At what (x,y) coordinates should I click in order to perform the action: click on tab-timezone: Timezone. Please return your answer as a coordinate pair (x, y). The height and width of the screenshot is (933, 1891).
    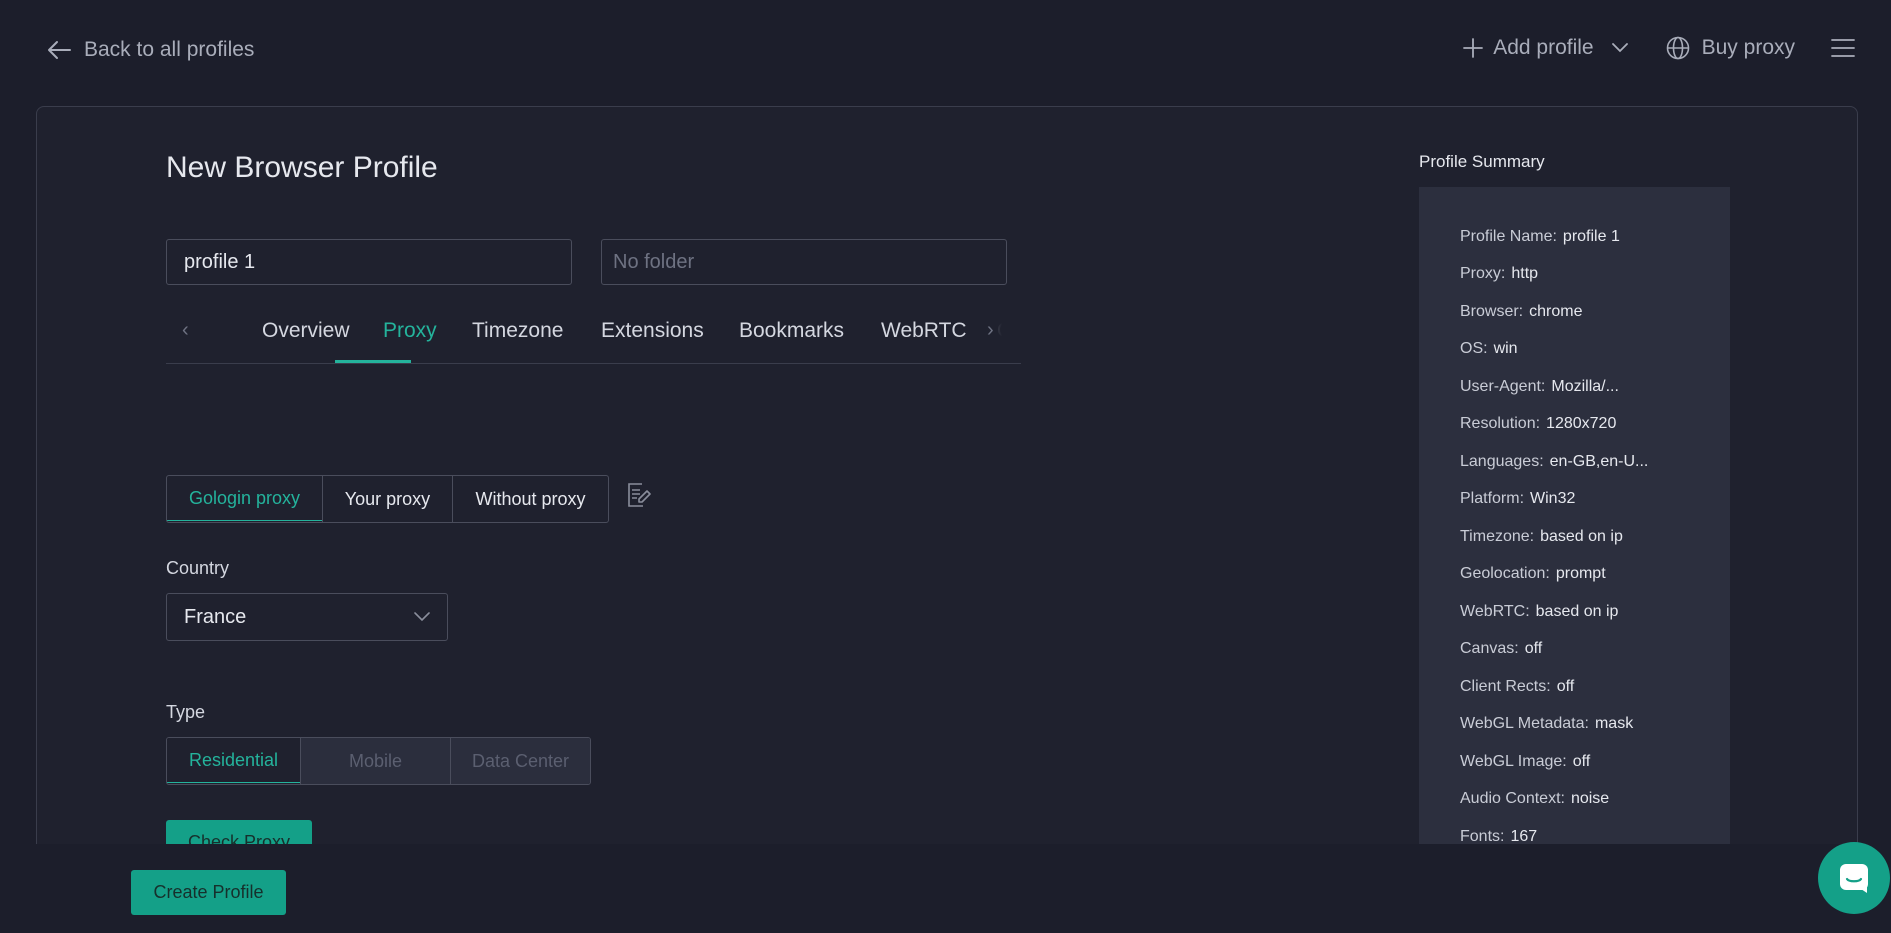
    Looking at the image, I should click on (517, 331).